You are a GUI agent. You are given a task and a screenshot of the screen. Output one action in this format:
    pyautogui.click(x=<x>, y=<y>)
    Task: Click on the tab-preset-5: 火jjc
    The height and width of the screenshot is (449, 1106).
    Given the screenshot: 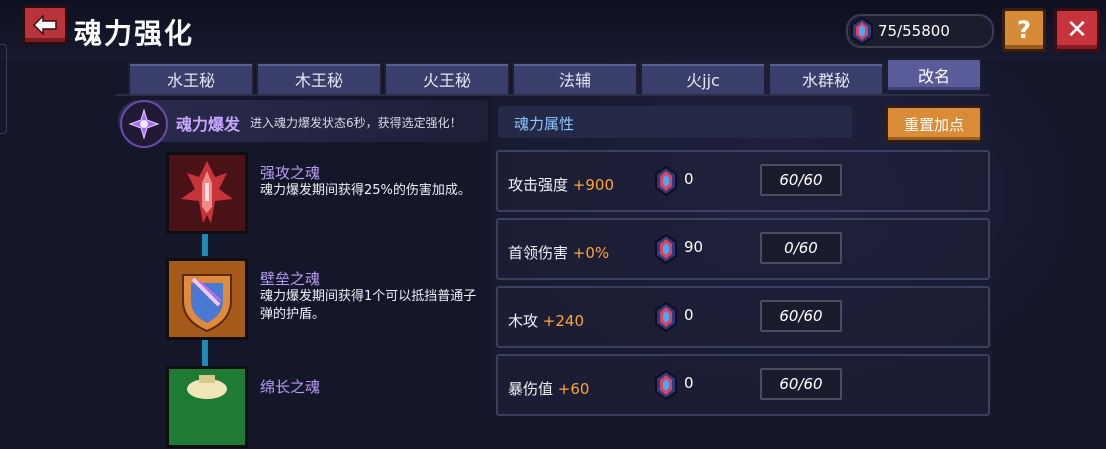 What is the action you would take?
    pyautogui.click(x=703, y=78)
    